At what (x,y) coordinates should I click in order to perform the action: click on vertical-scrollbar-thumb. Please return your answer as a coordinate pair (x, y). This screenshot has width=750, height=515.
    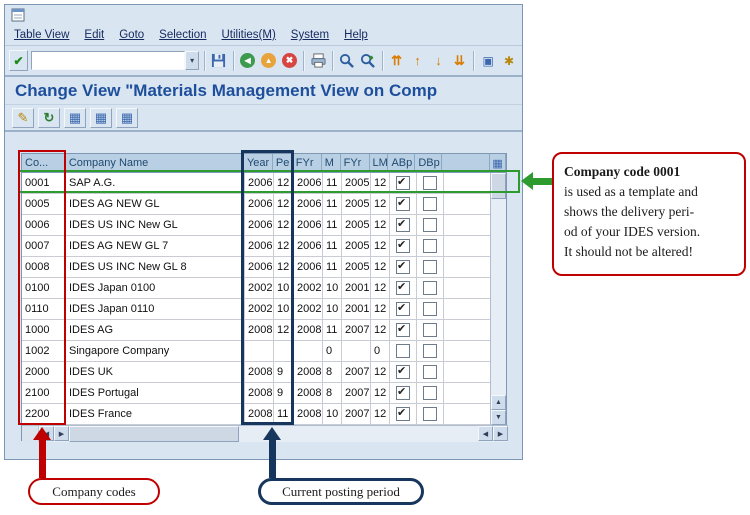
    Looking at the image, I should click on (498, 186).